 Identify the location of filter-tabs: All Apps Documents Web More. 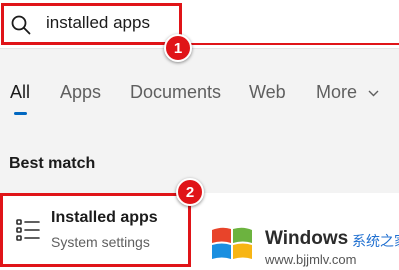
(199, 102).